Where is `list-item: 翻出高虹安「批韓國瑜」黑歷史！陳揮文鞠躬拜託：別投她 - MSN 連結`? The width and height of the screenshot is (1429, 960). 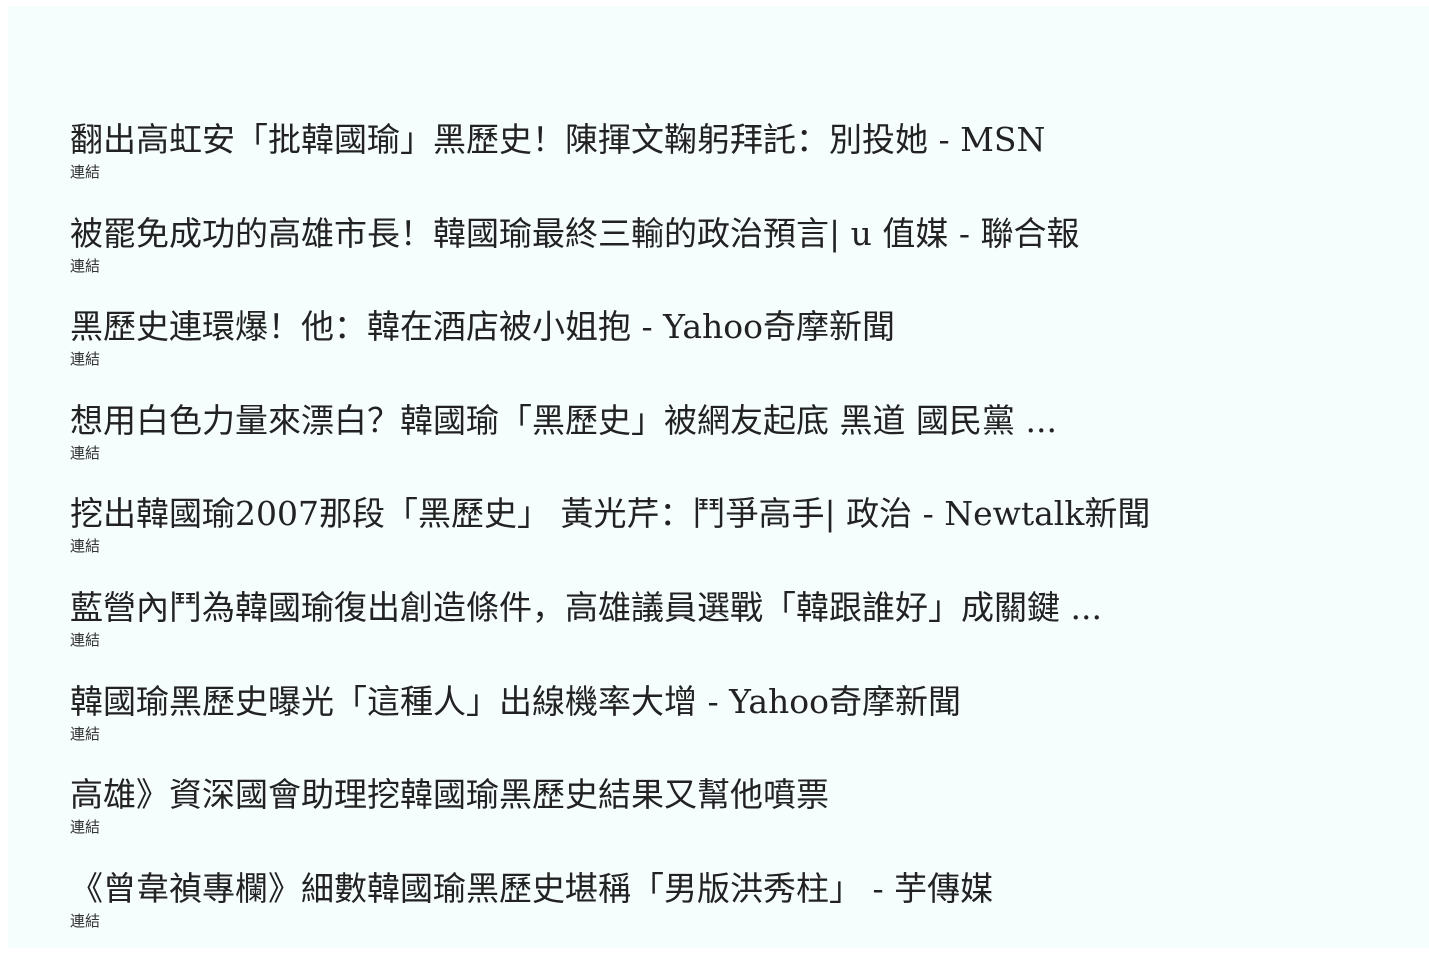 list-item: 翻出高虹安「批韓國瑜」黑歷史！陳揮文鞠躬拜託：別投她 - MSN 連結 is located at coordinates (720, 165).